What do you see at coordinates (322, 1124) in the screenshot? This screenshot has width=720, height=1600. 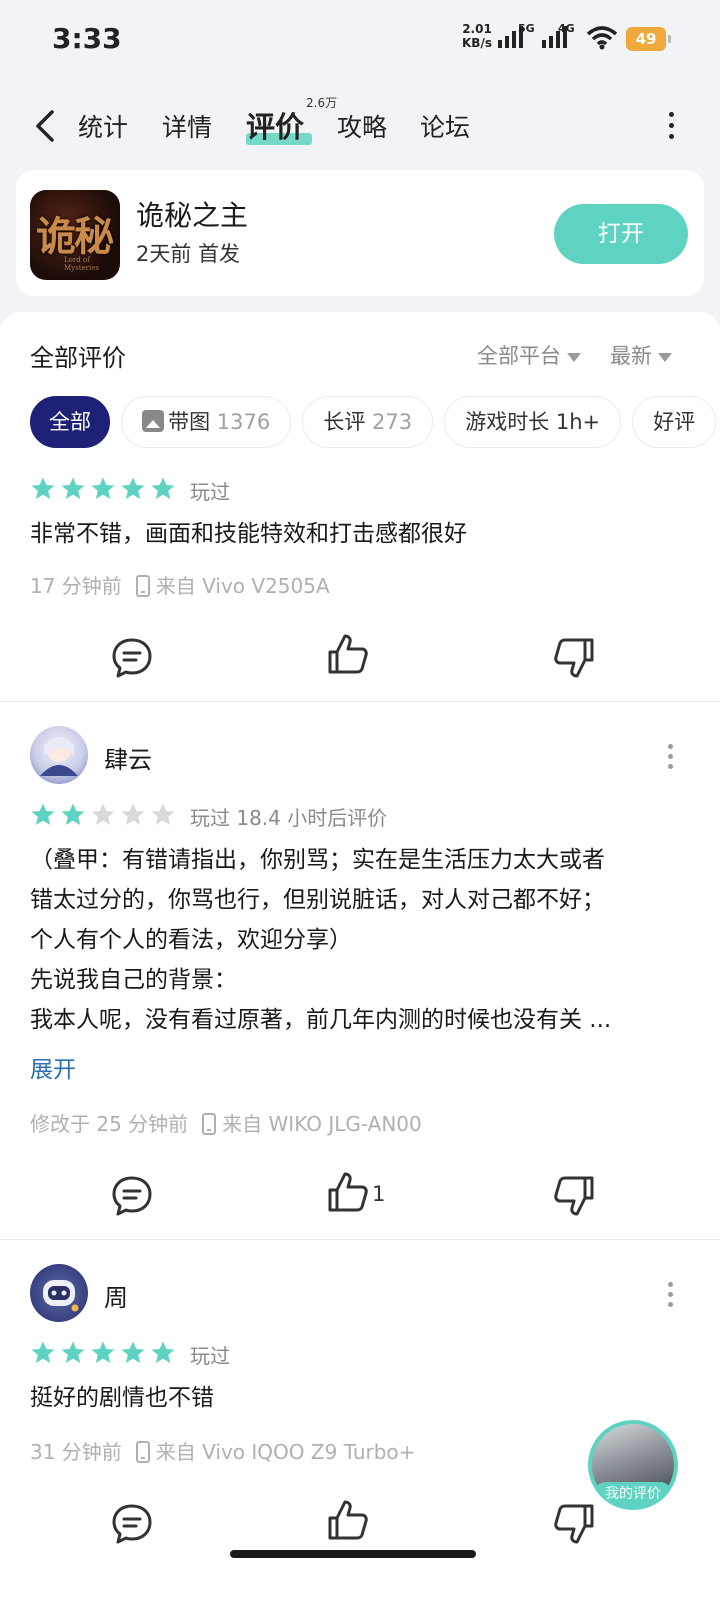 I see `review-device: 来自 WIKO JLG-AN00` at bounding box center [322, 1124].